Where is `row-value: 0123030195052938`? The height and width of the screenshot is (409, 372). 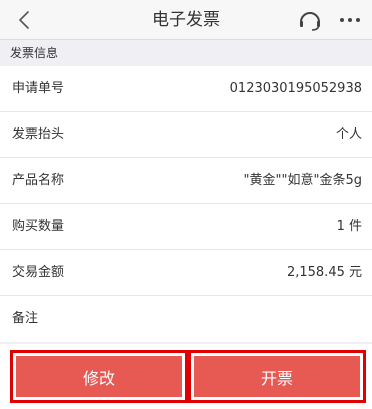 row-value: 0123030195052938 is located at coordinates (295, 88).